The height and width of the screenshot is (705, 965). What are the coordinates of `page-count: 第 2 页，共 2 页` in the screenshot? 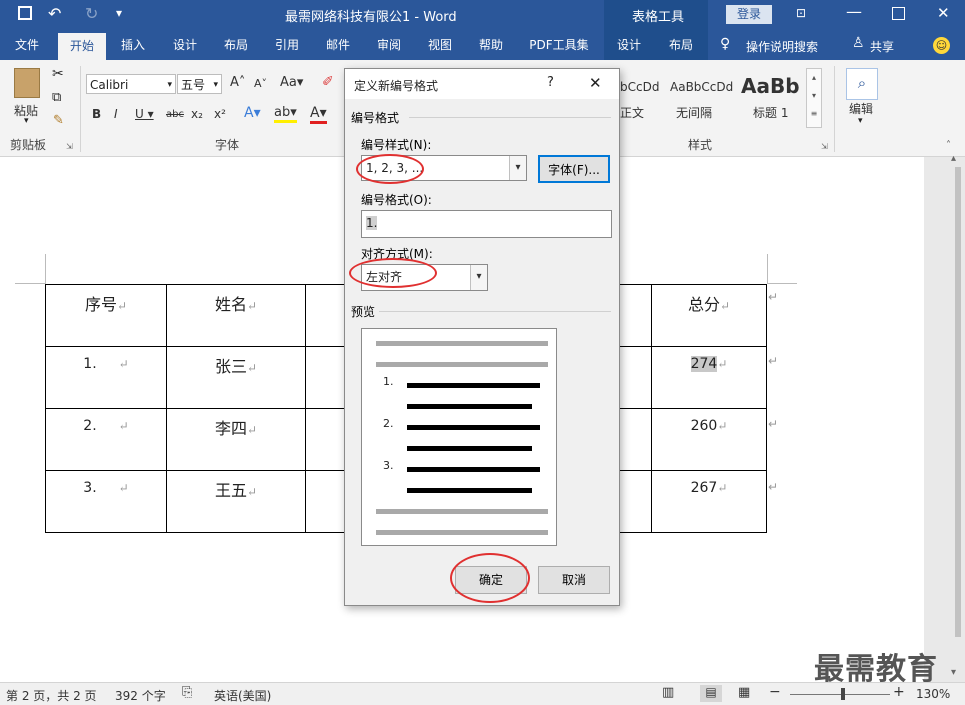 It's located at (51, 695).